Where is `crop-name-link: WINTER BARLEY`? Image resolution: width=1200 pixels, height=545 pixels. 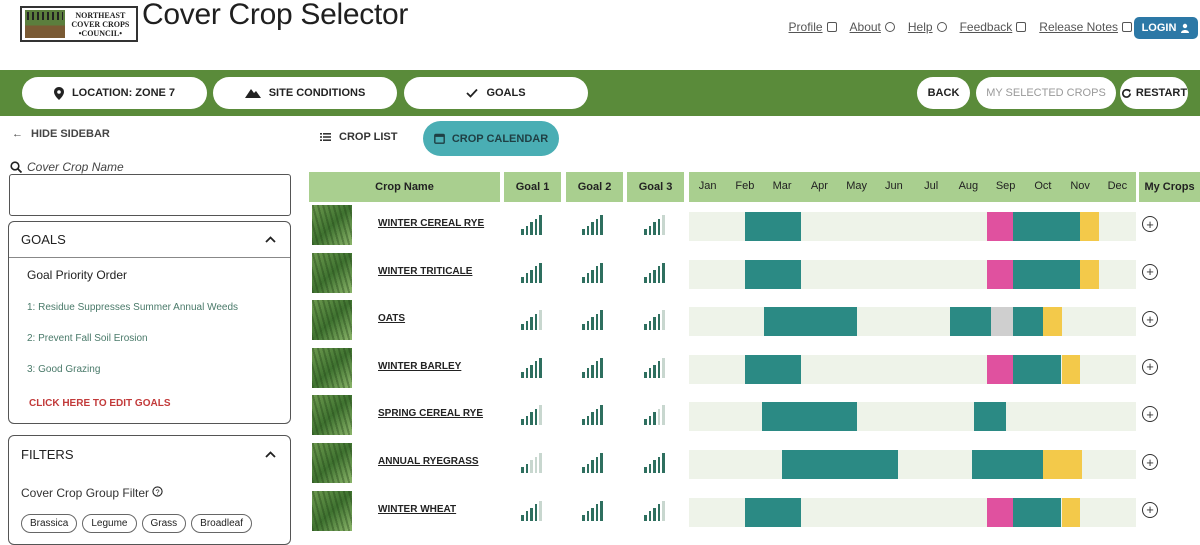
crop-name-link: WINTER BARLEY is located at coordinates (419, 366).